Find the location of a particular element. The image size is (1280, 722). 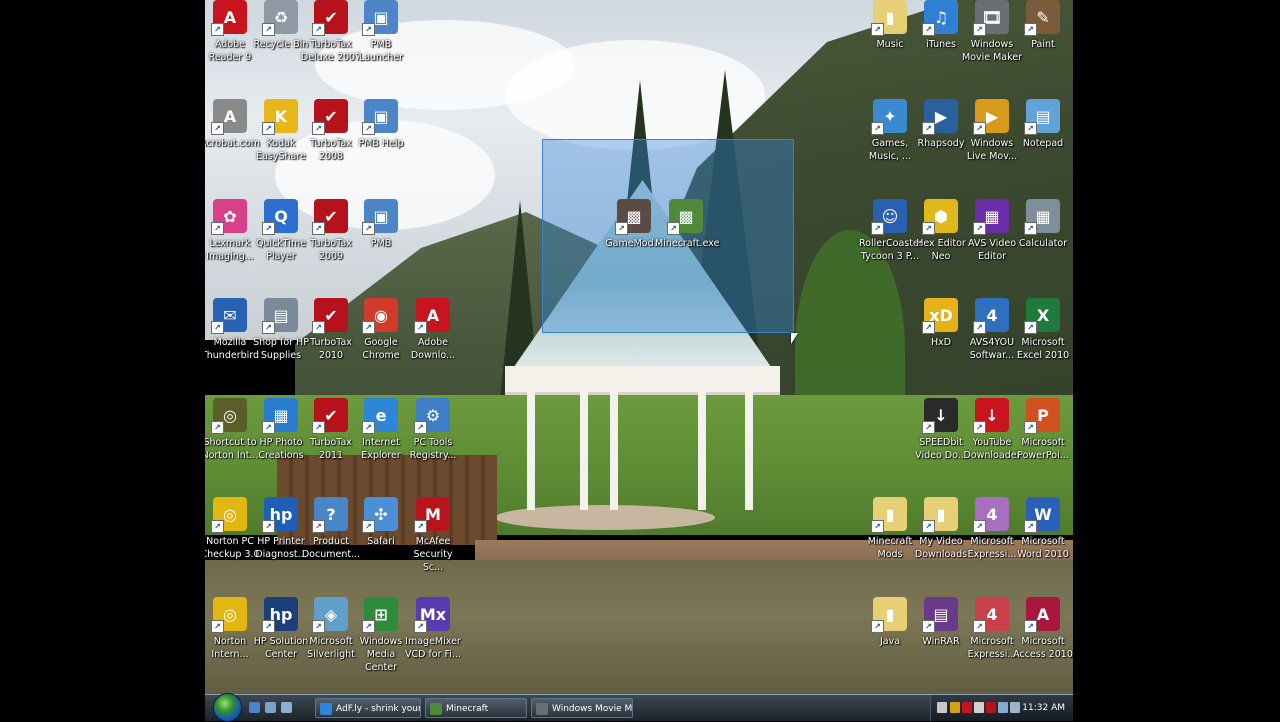

icon-glyph: A is located at coordinates (230, 17).